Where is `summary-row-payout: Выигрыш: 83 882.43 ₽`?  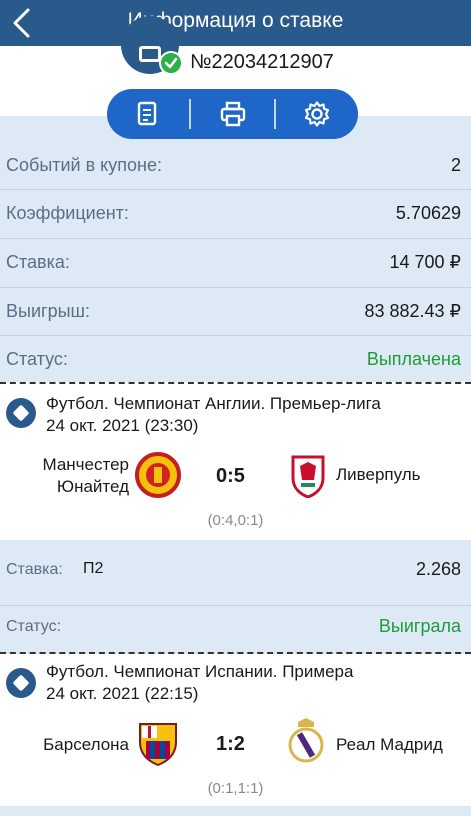 summary-row-payout: Выигрыш: 83 882.43 ₽ is located at coordinates (235, 312).